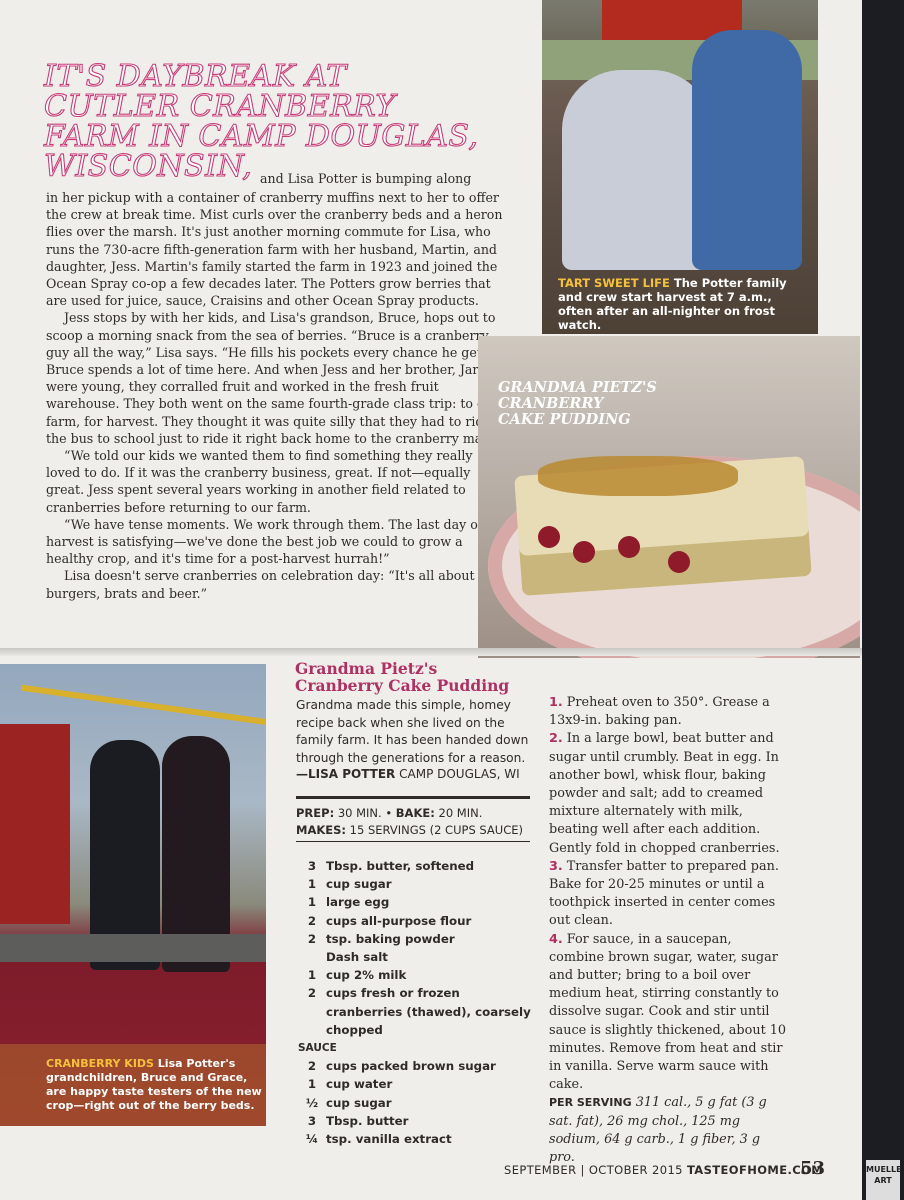 This screenshot has height=1200, width=904. I want to click on recipe-title: Grandma Pietz's Cranberry Cake Pudding, so click(402, 677).